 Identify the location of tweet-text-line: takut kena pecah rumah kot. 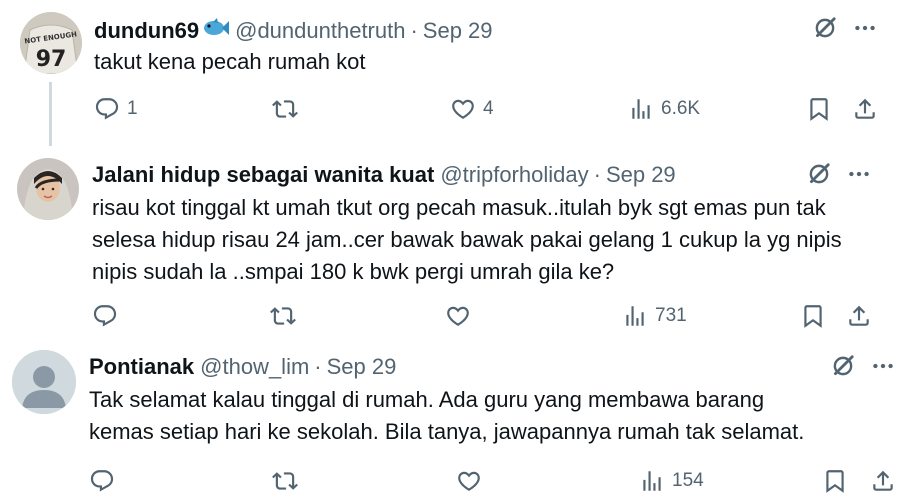
(230, 61).